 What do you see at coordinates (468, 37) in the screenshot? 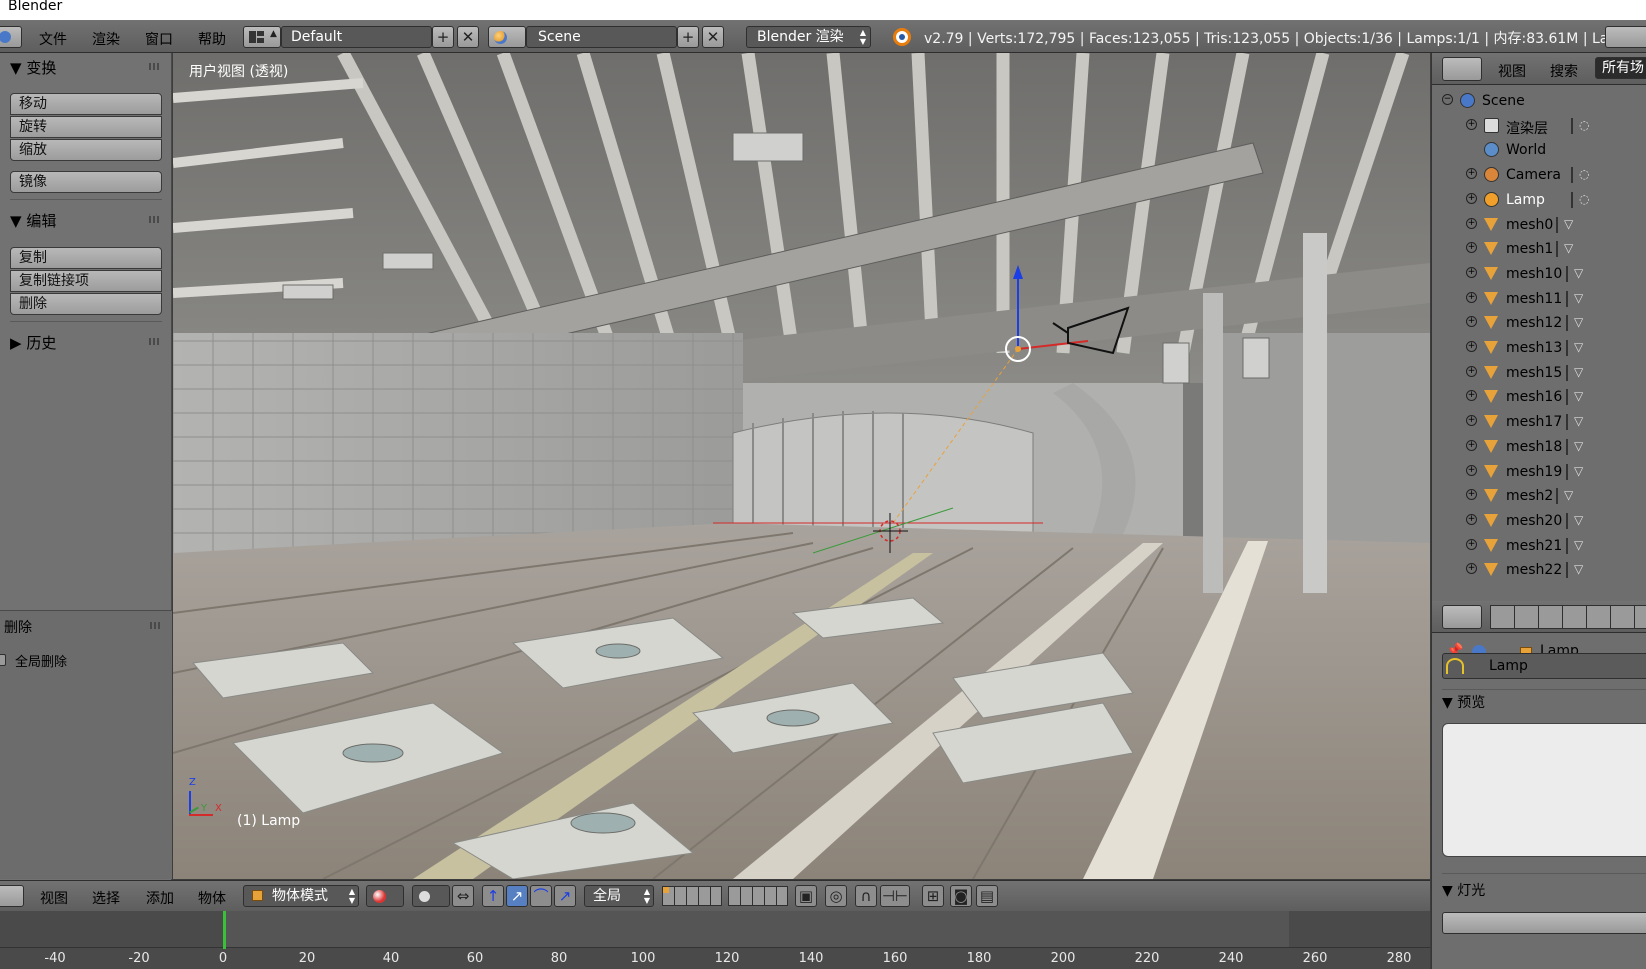
I see `remove-screen-button: ✕` at bounding box center [468, 37].